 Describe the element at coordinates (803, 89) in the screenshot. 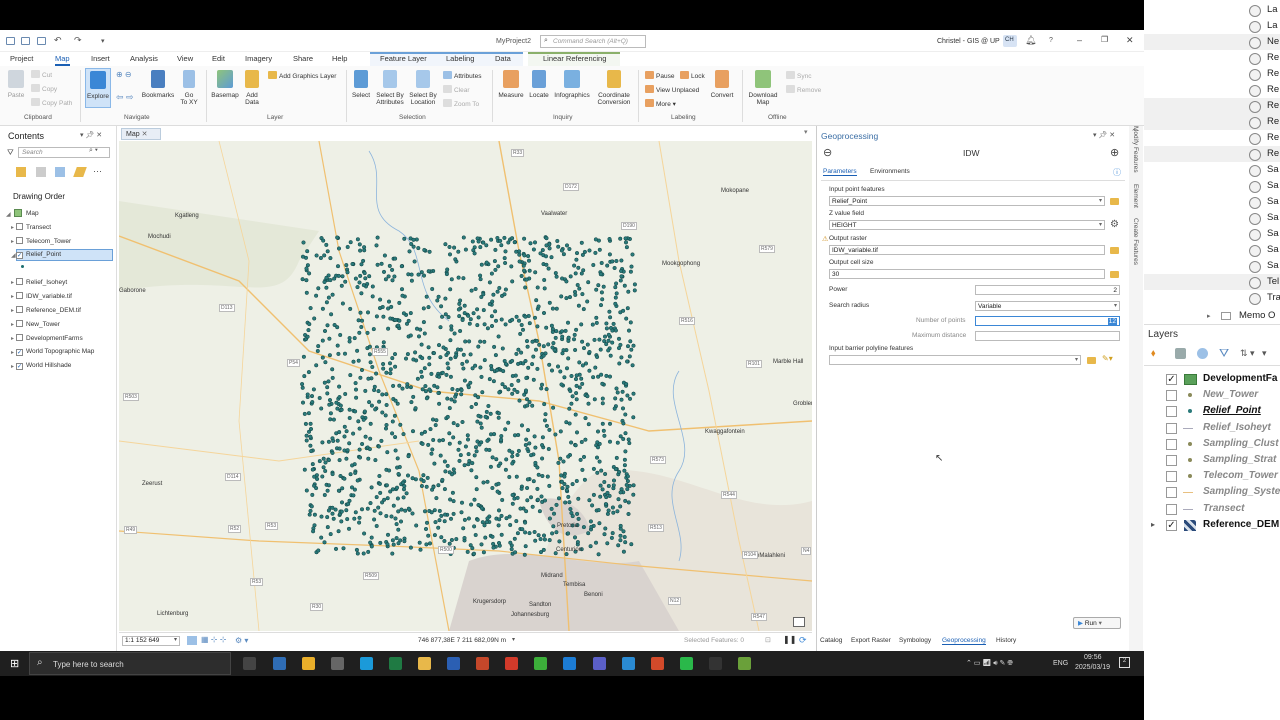

I see `remove-button: Remove` at that location.